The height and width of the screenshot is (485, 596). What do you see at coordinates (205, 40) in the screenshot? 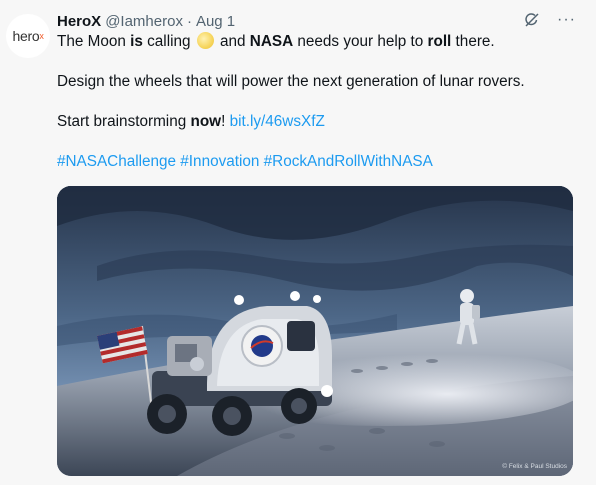
I see `full-moon-emoji-icon` at bounding box center [205, 40].